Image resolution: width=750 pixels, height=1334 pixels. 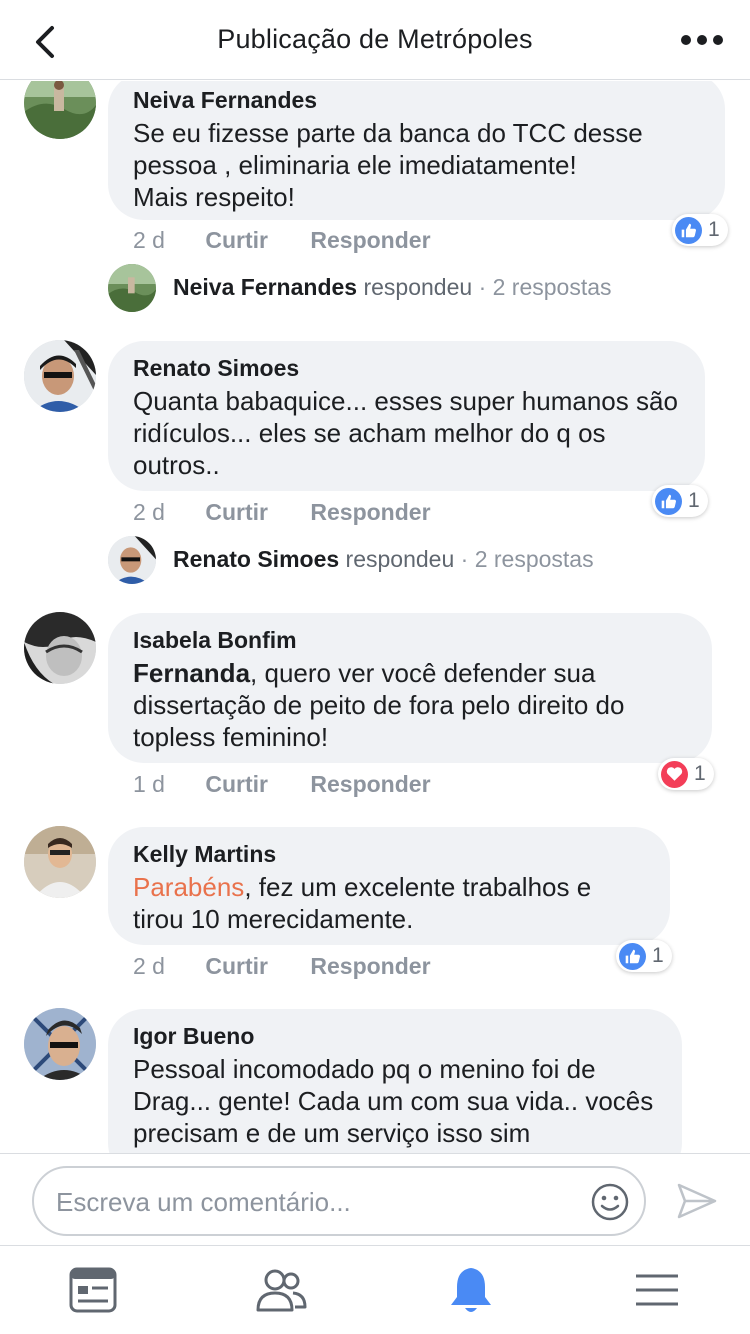 I want to click on hamburger-menu-icon, so click(x=657, y=1290).